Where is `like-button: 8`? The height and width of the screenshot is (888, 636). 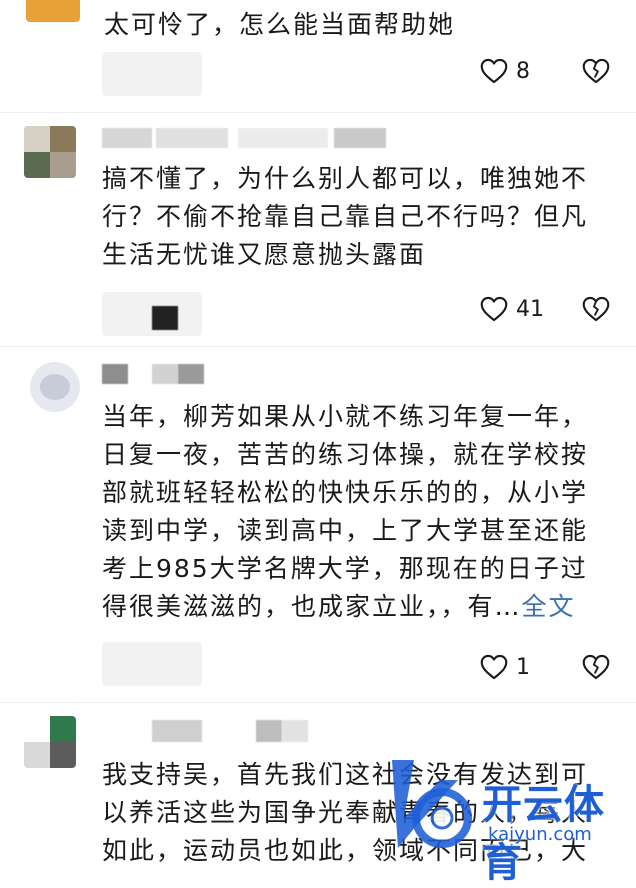 like-button: 8 is located at coordinates (505, 71).